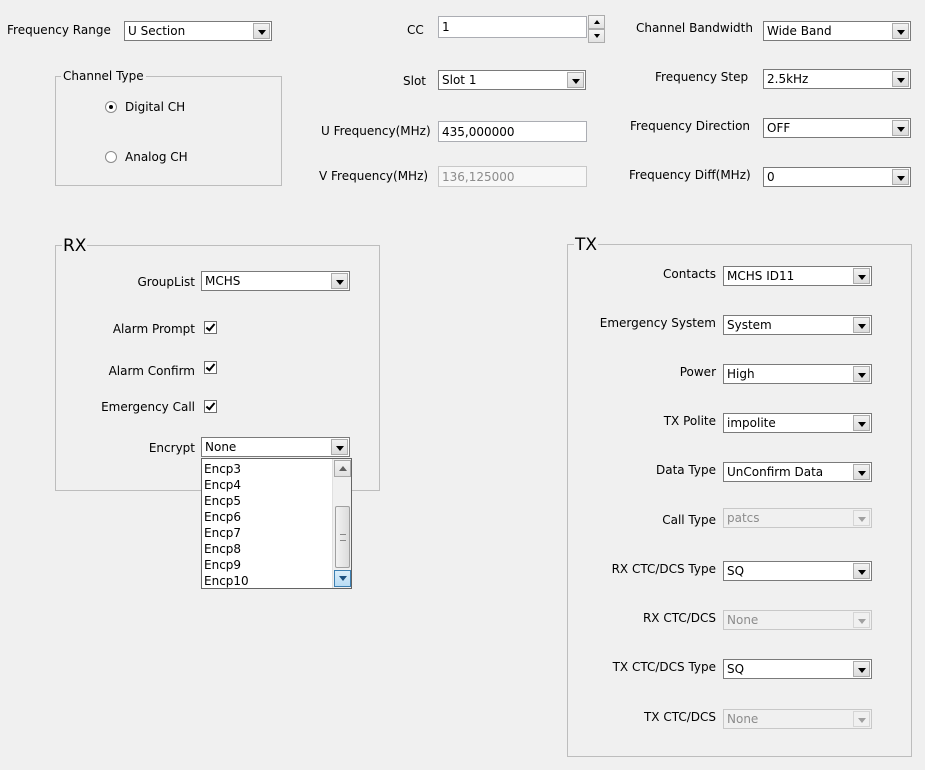 Image resolution: width=925 pixels, height=770 pixels. I want to click on tx-polite-value: impolite, so click(751, 423).